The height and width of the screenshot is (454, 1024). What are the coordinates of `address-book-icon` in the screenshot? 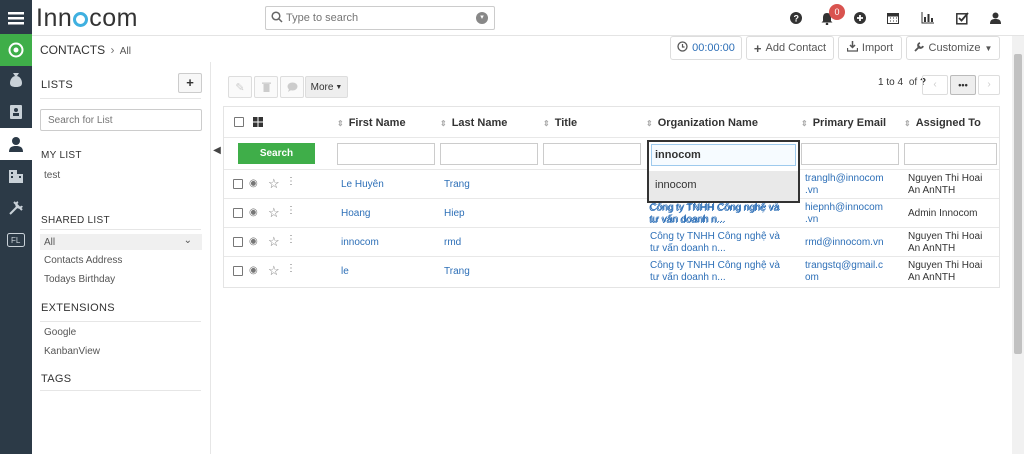 It's located at (16, 112).